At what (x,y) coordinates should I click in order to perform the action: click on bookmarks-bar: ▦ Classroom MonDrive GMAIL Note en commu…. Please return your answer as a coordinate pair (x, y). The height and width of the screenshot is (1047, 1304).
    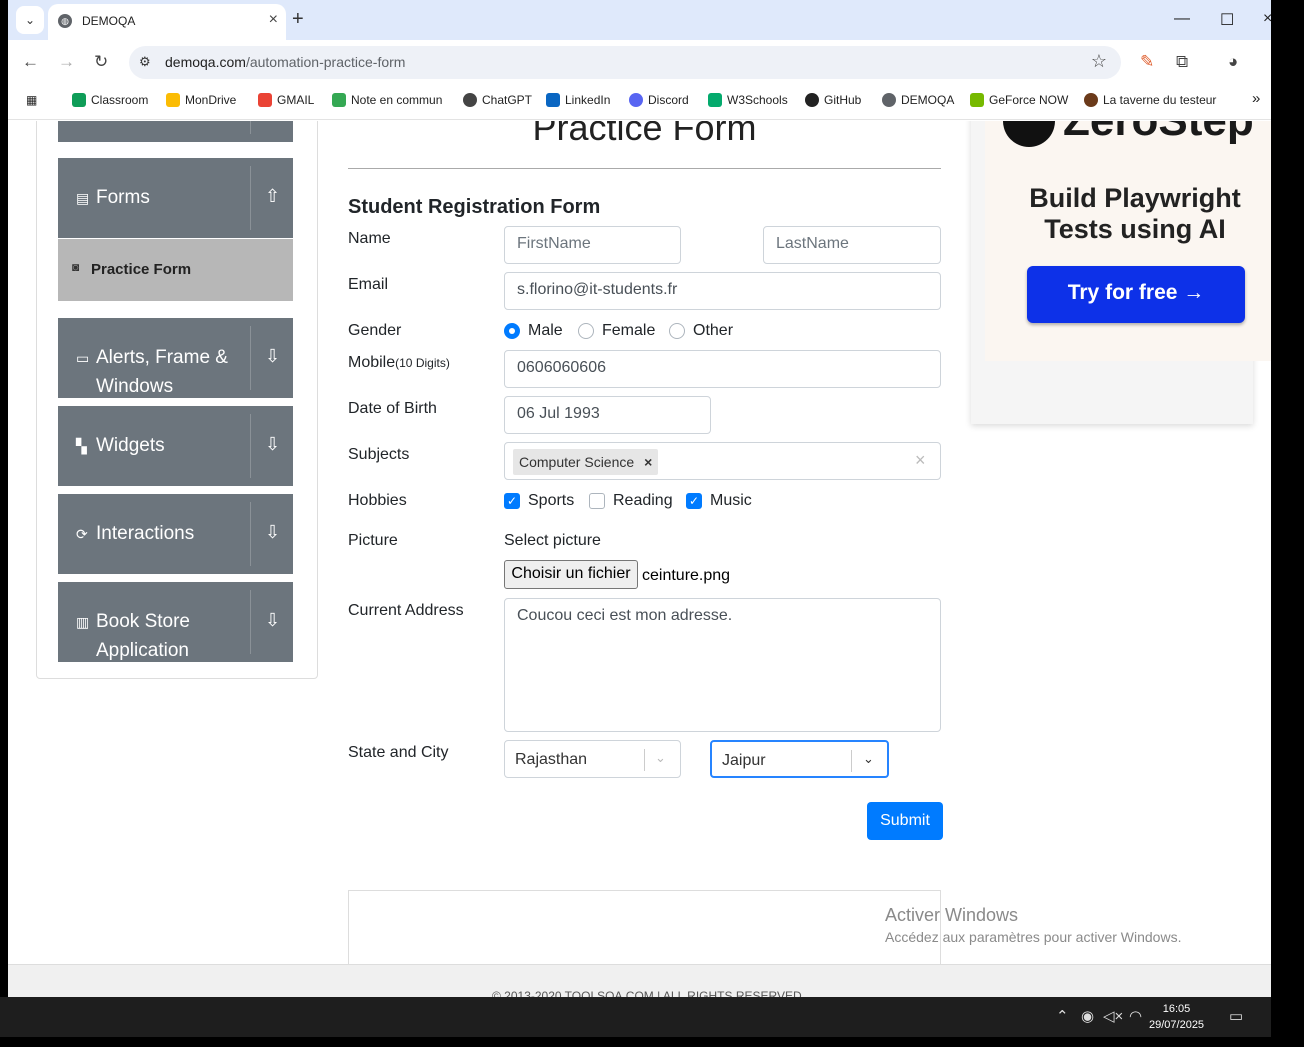
    Looking at the image, I should click on (639, 101).